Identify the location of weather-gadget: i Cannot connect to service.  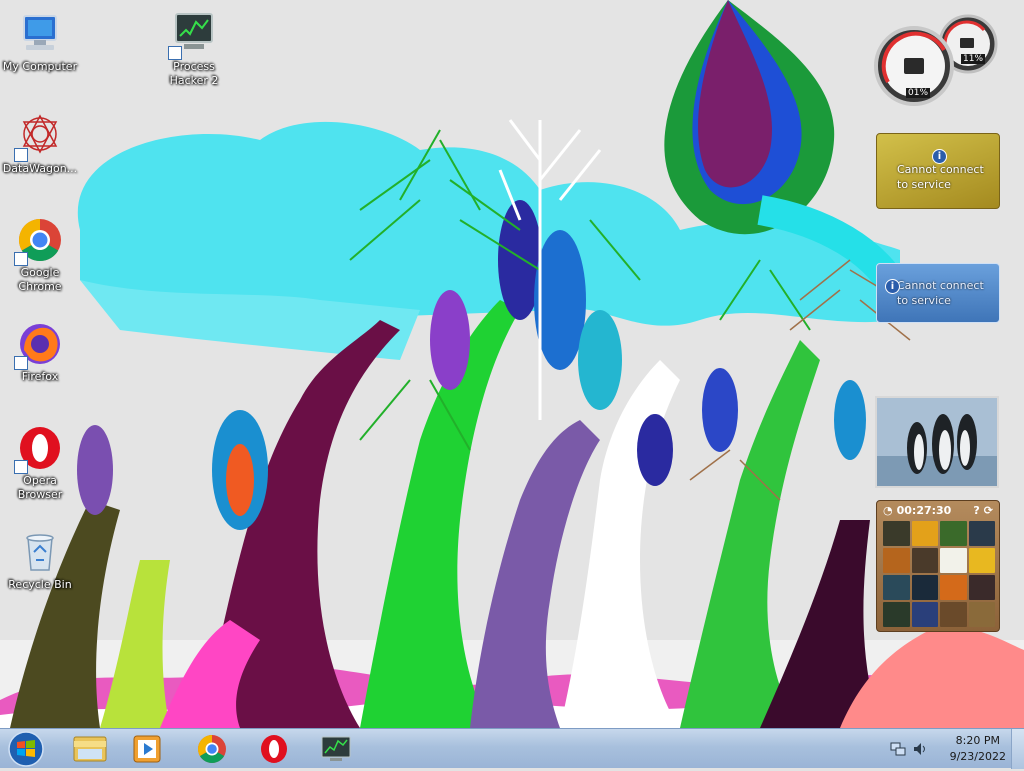
(938, 171).